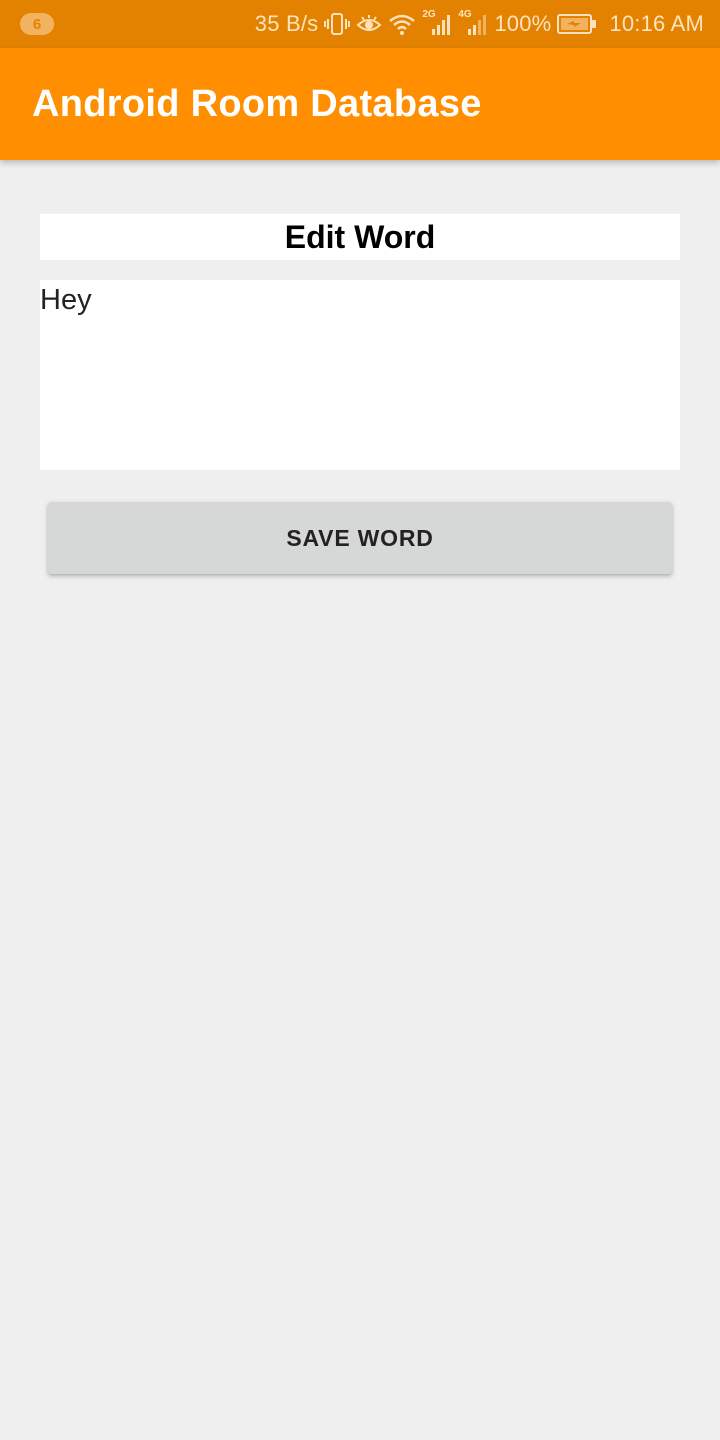  What do you see at coordinates (369, 24) in the screenshot?
I see `eye-icon` at bounding box center [369, 24].